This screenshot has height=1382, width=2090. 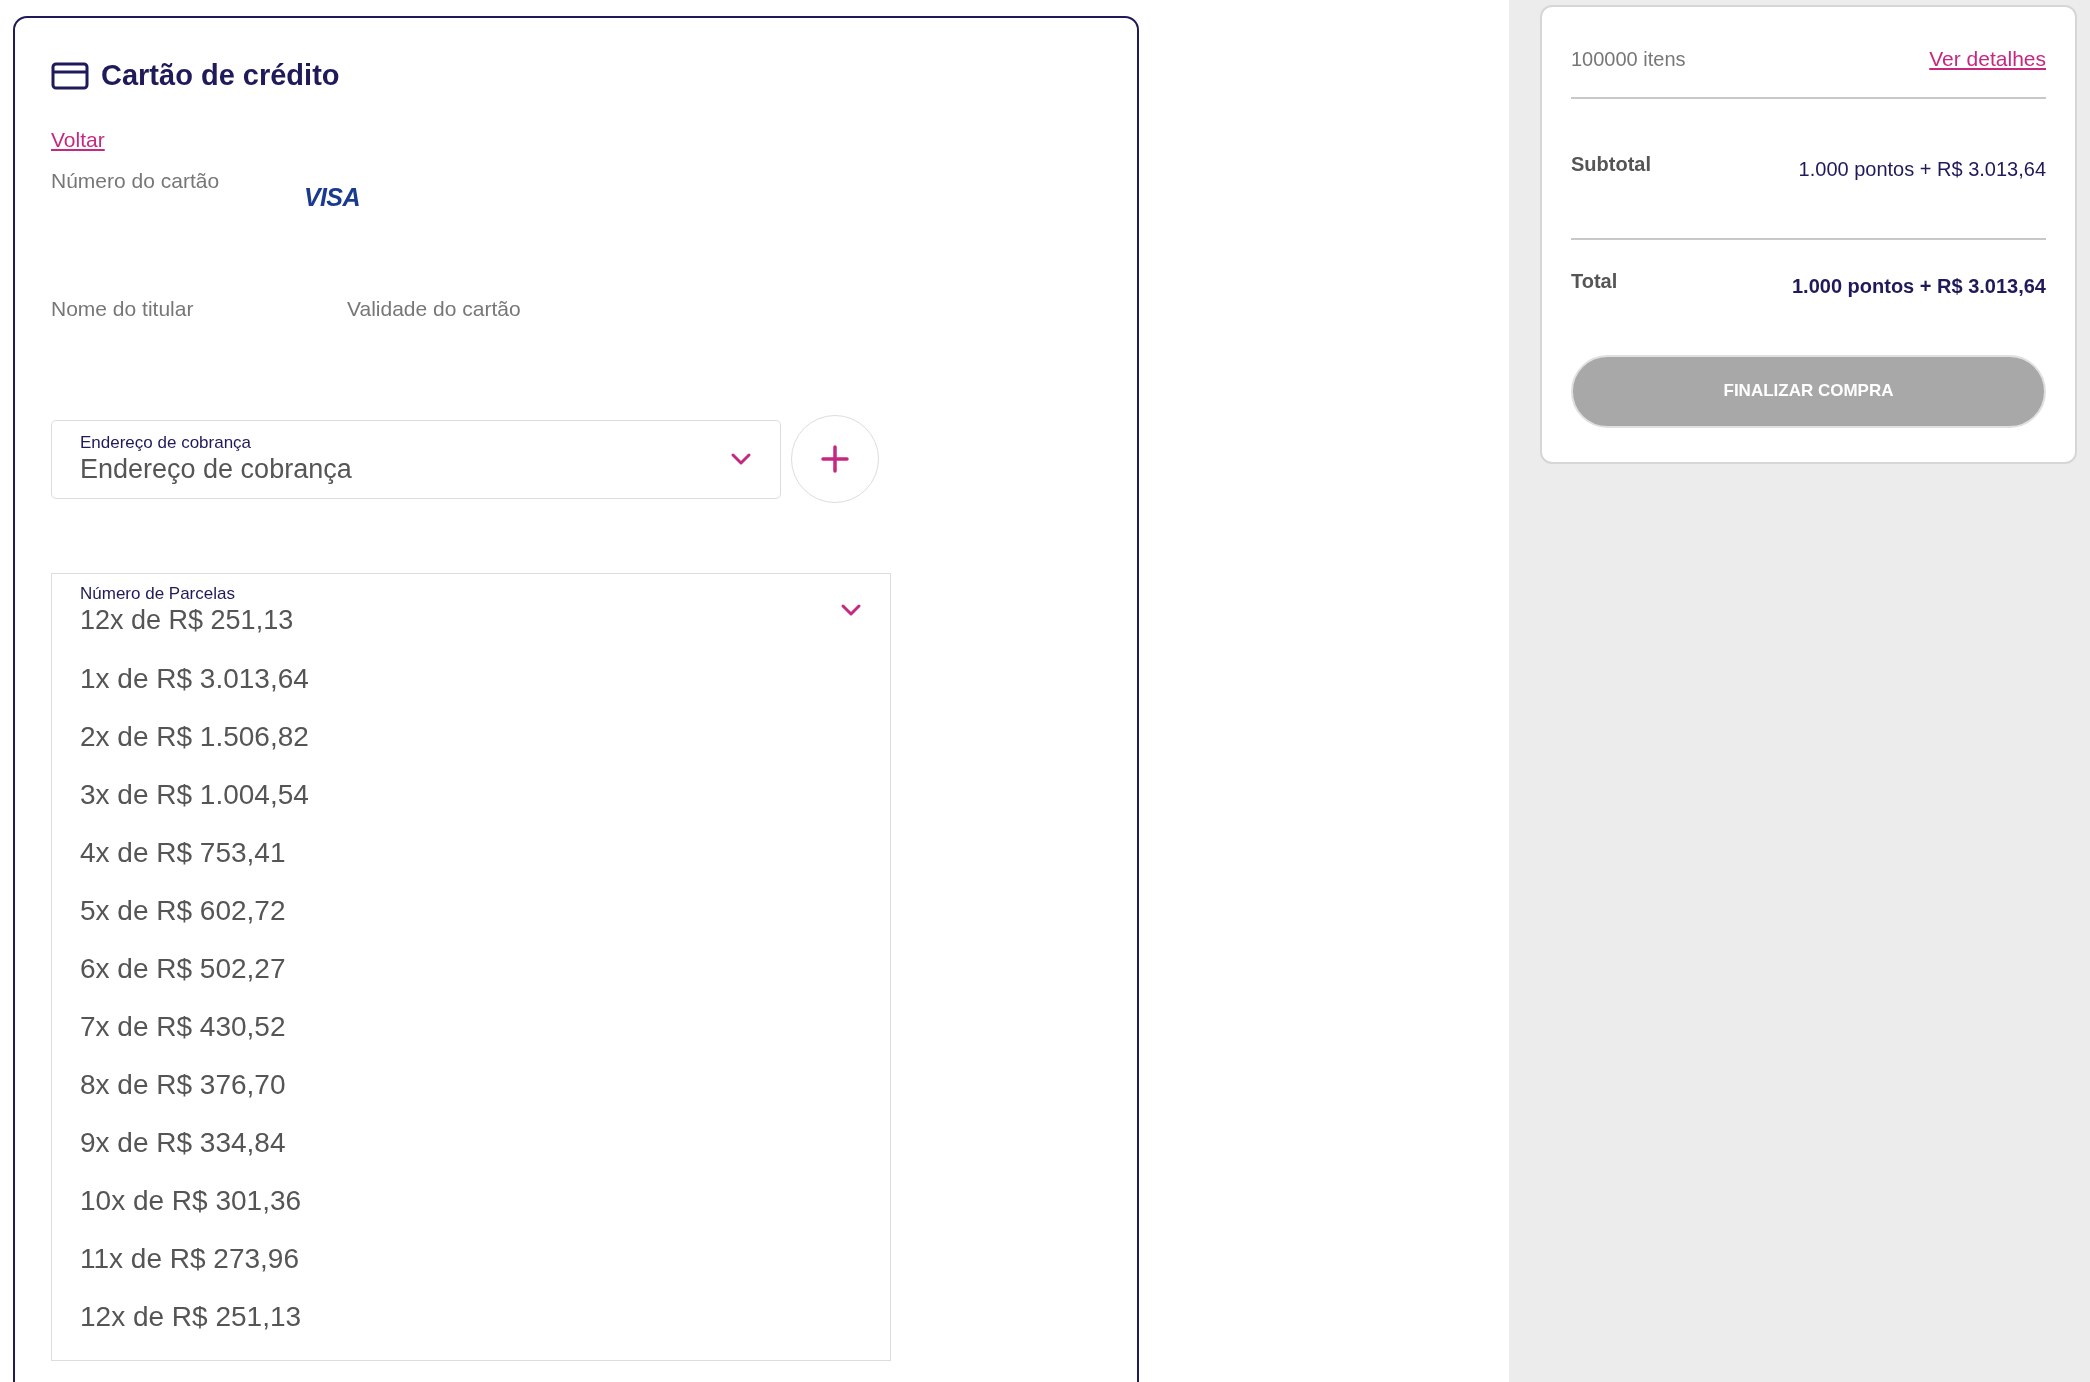 I want to click on items-count: 100000 itens, so click(x=1628, y=59).